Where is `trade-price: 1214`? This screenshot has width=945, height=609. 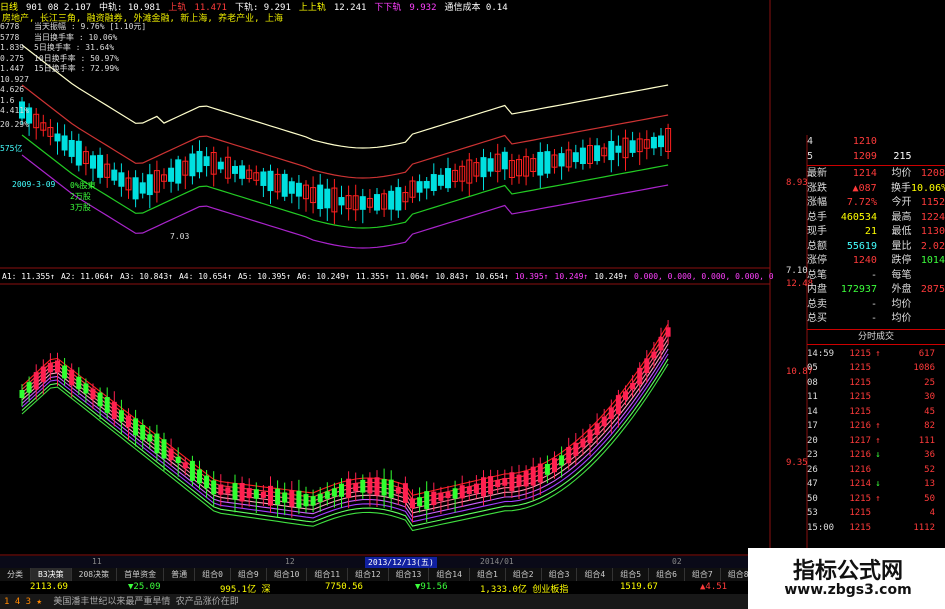 trade-price: 1214 is located at coordinates (860, 484).